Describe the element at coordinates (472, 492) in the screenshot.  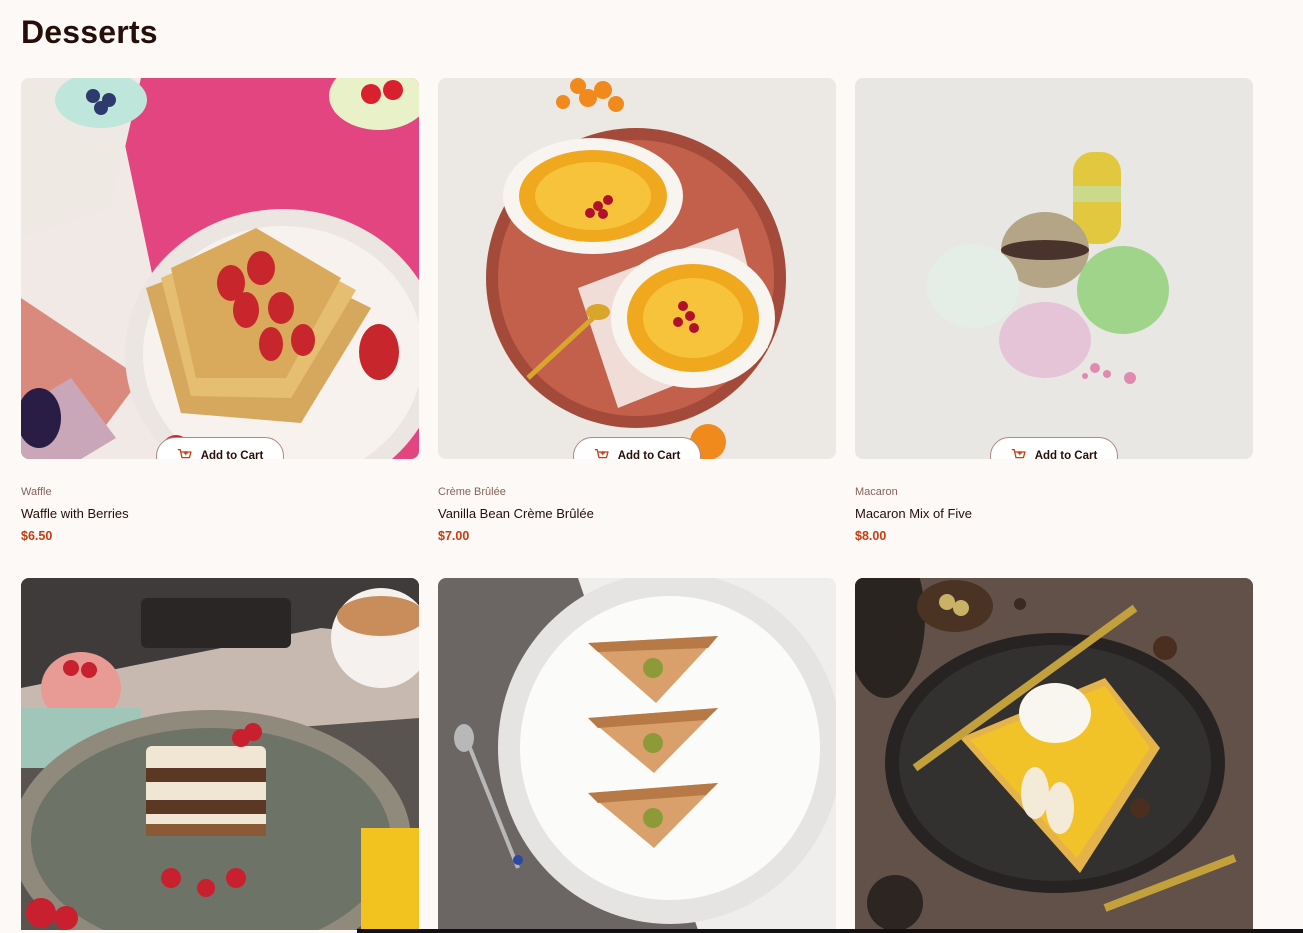
I see `product-category: Crème Brûlée` at that location.